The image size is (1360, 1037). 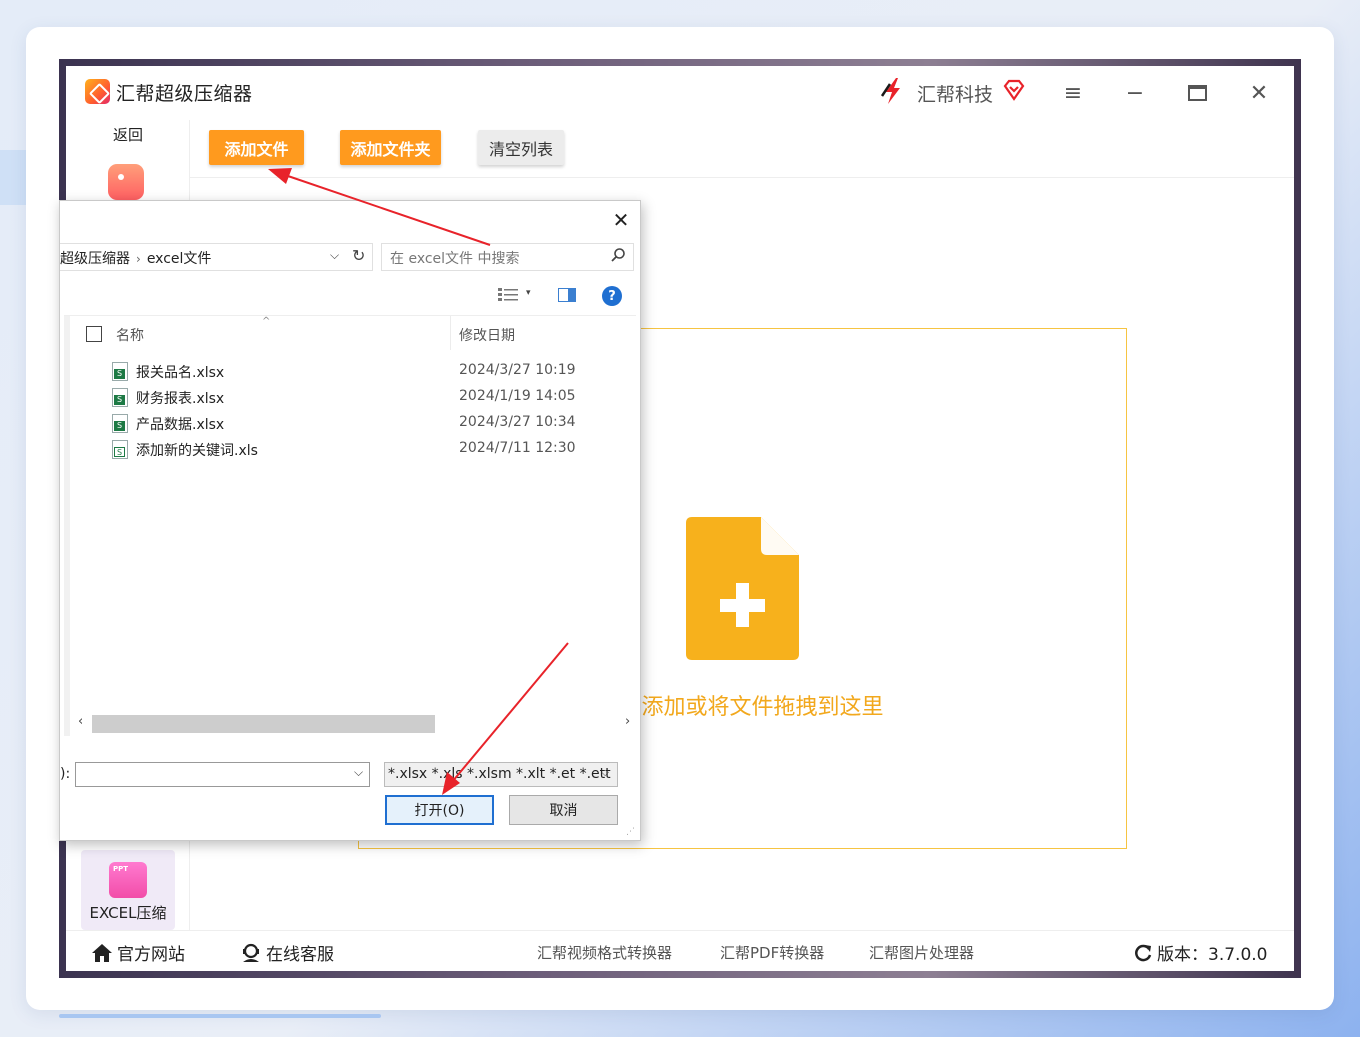 What do you see at coordinates (67, 526) in the screenshot?
I see `nav-pane-edge` at bounding box center [67, 526].